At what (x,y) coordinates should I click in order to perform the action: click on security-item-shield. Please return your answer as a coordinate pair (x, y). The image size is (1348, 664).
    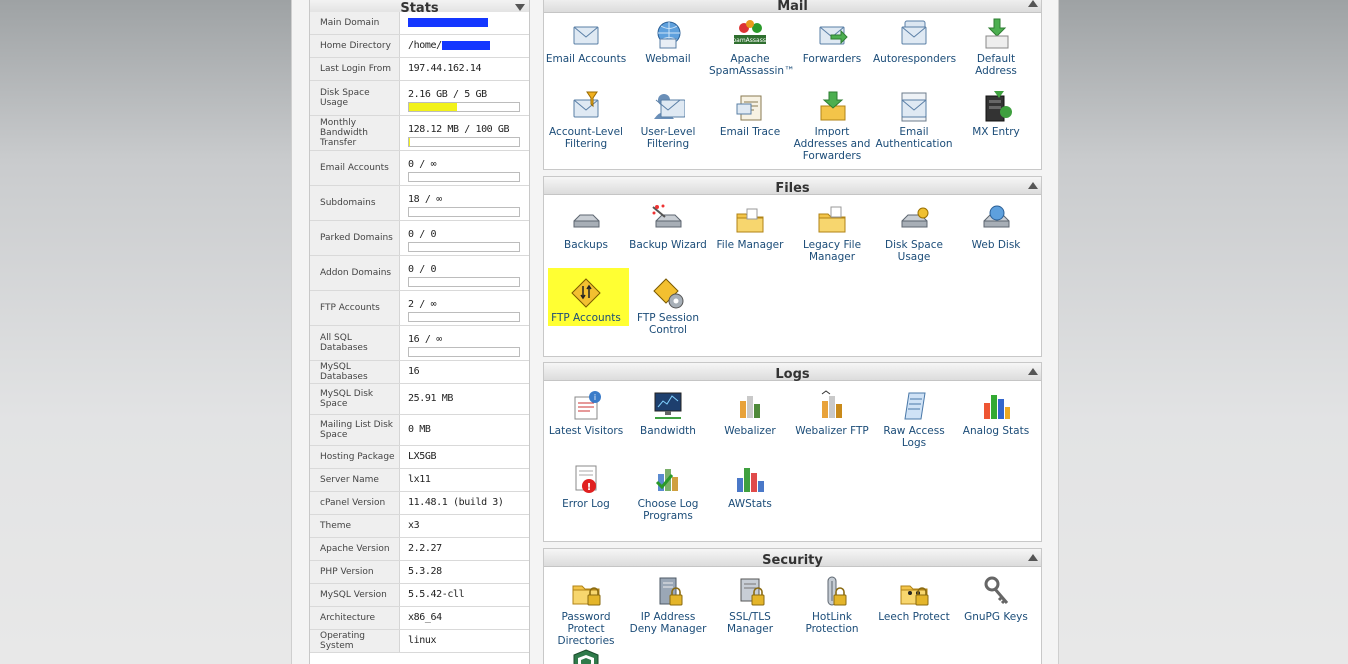
    Looking at the image, I should click on (586, 655).